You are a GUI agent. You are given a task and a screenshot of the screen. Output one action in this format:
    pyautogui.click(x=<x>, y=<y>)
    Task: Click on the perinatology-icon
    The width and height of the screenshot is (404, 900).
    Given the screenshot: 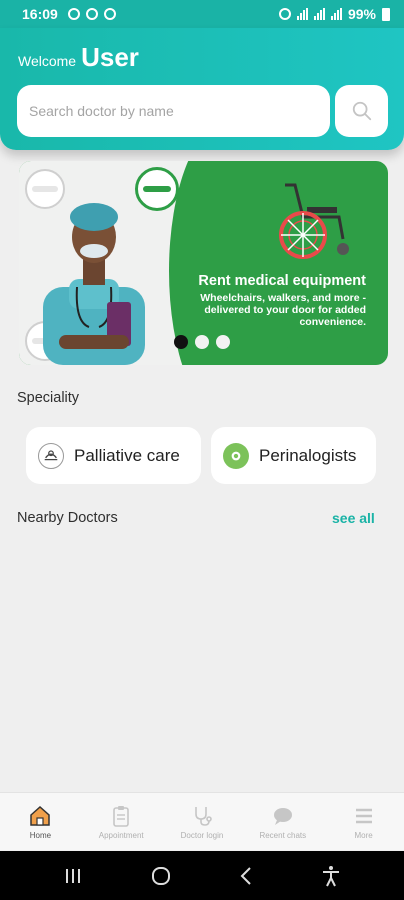 What is the action you would take?
    pyautogui.click(x=236, y=455)
    